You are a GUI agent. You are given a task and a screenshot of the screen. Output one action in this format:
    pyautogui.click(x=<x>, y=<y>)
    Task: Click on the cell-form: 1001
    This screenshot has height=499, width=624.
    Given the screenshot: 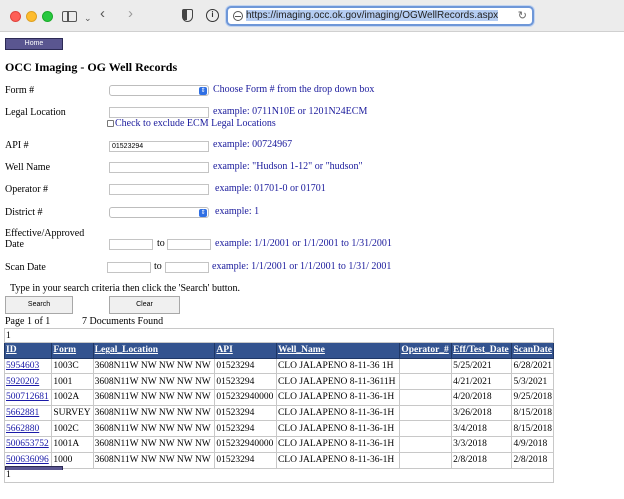 What is the action you would take?
    pyautogui.click(x=72, y=382)
    